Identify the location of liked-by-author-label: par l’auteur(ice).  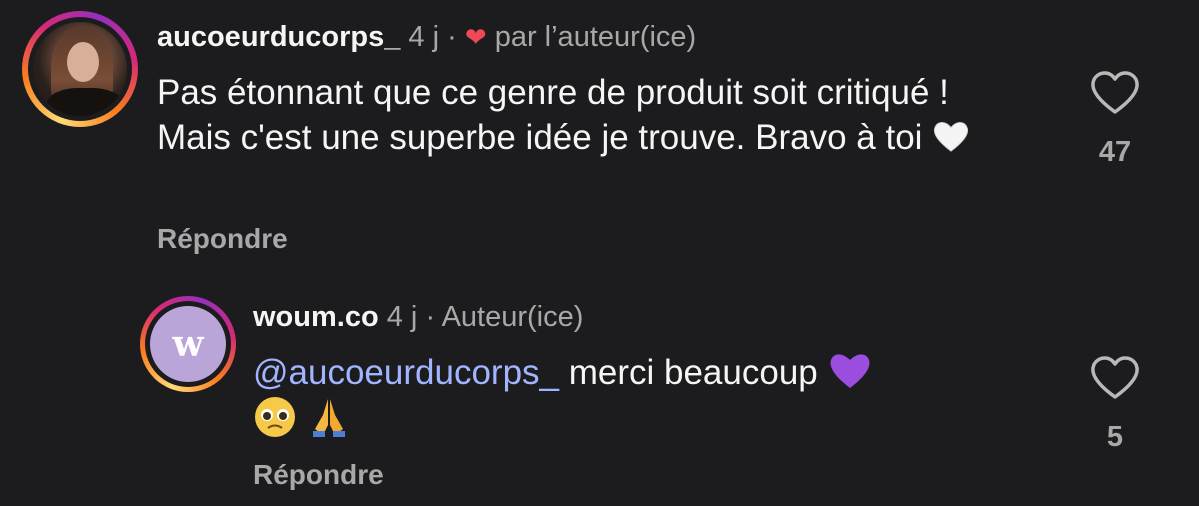
(595, 37).